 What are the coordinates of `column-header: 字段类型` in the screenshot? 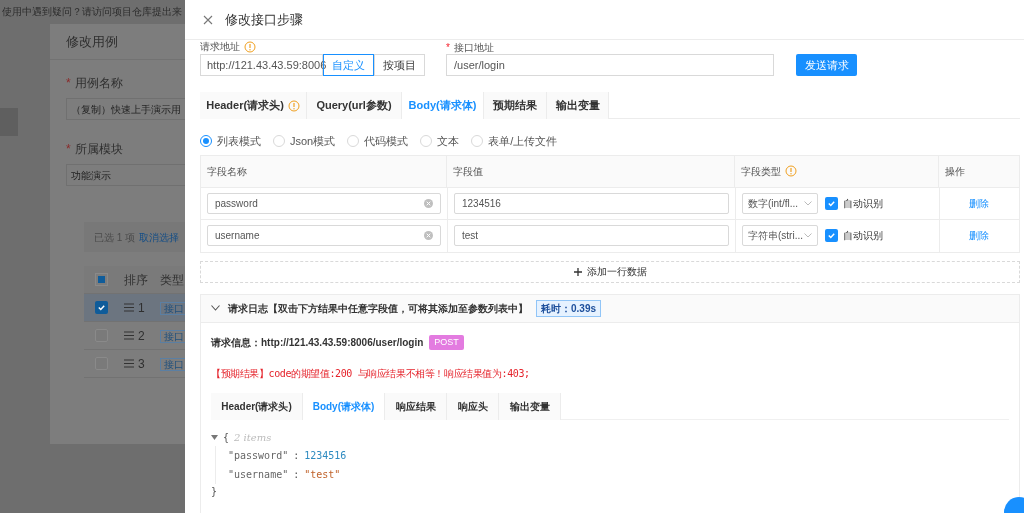 It's located at (760, 171).